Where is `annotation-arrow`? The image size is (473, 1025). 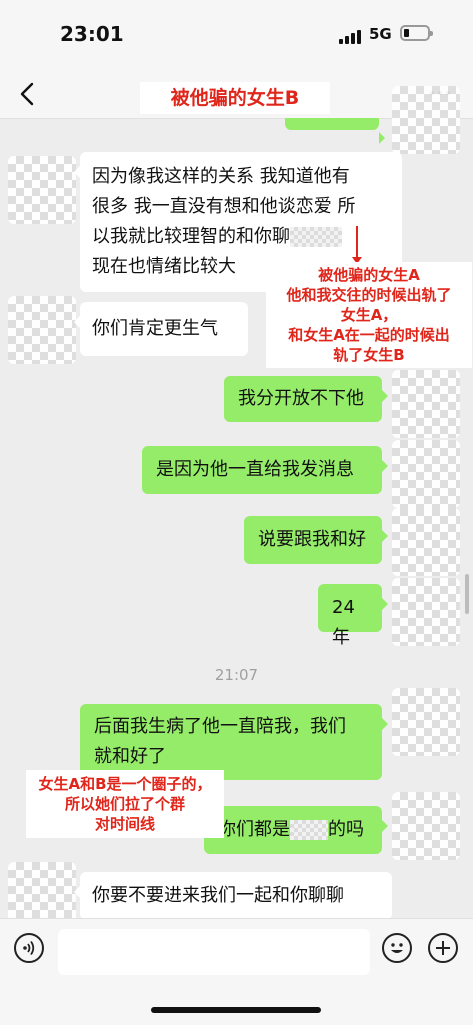
annotation-arrow is located at coordinates (357, 245).